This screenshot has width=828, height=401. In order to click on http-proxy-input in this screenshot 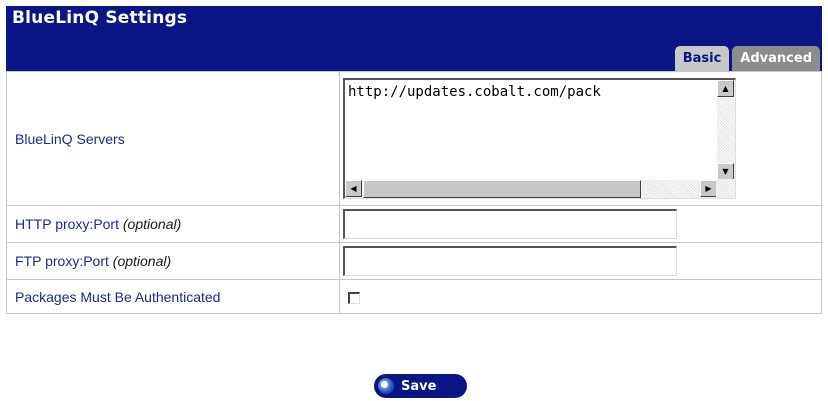, I will do `click(510, 224)`.